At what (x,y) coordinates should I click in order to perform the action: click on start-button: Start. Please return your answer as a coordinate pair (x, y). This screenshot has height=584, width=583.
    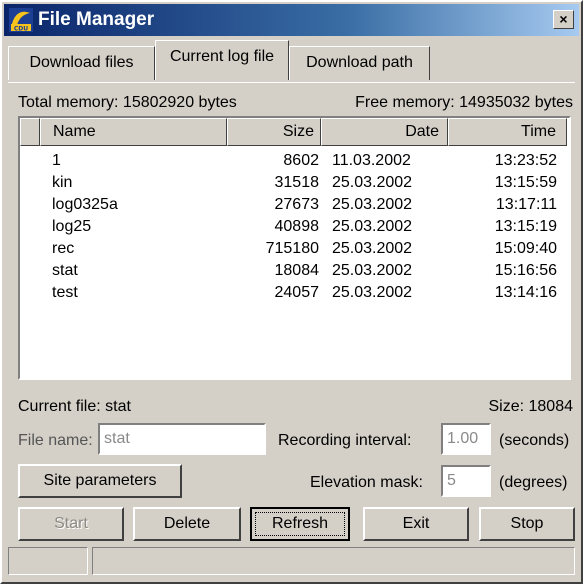
    Looking at the image, I should click on (71, 524).